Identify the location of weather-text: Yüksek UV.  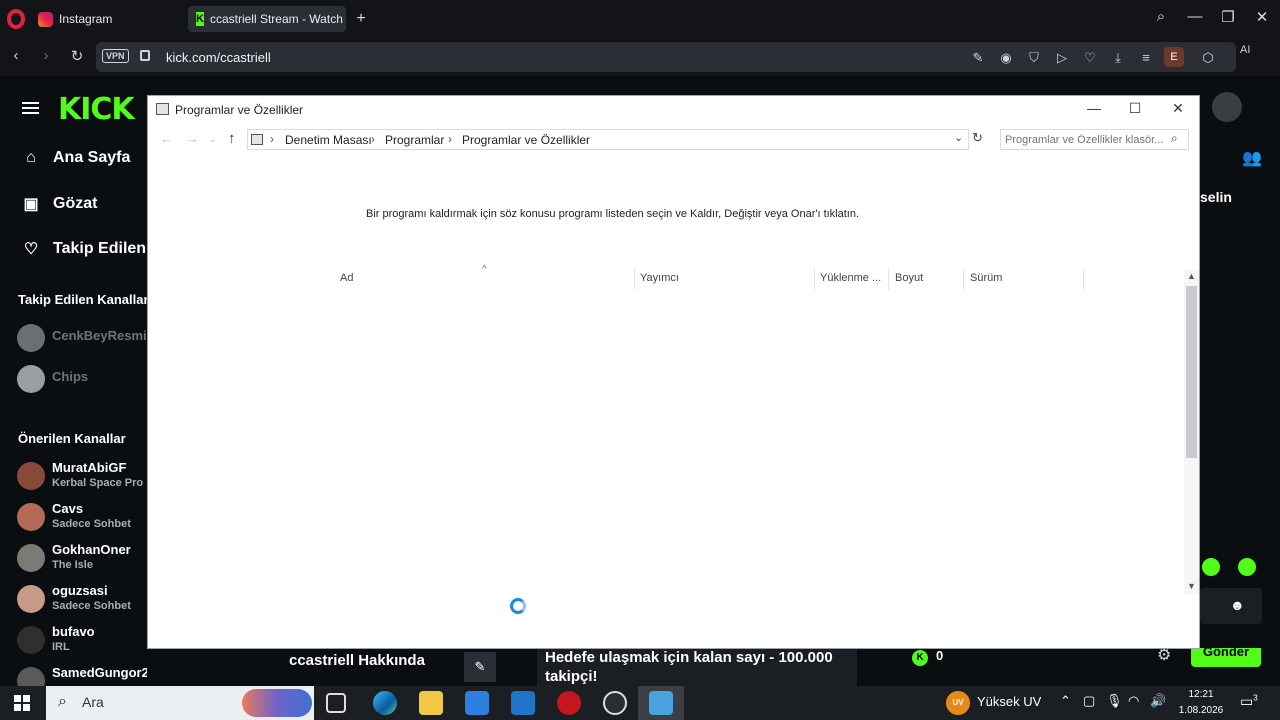
(1009, 701).